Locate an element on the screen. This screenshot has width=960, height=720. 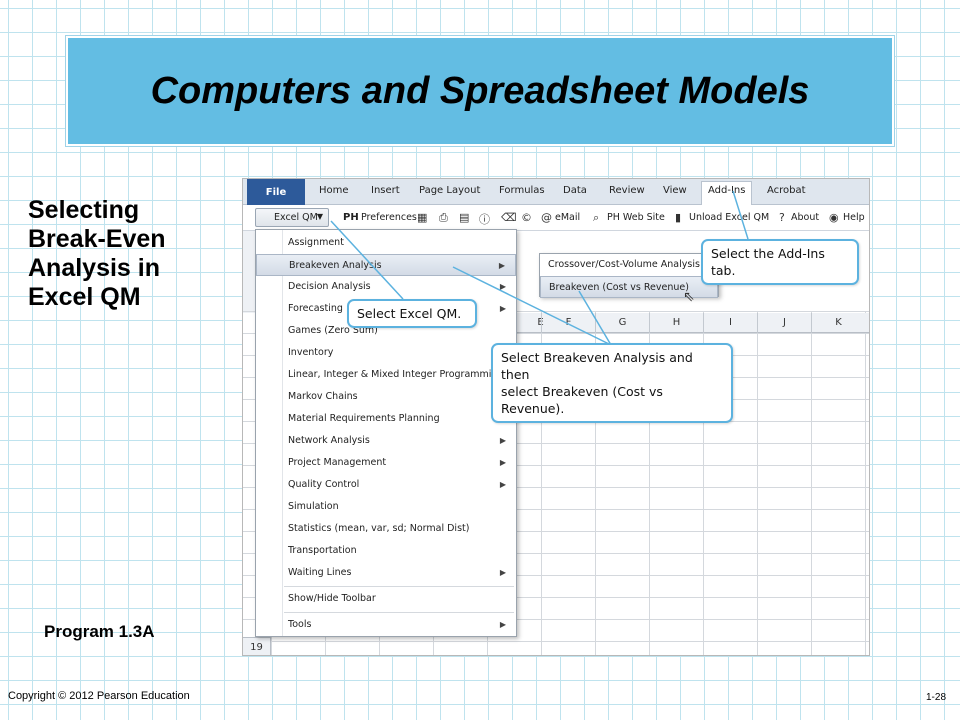
unload-icon: ▮ is located at coordinates (678, 217).